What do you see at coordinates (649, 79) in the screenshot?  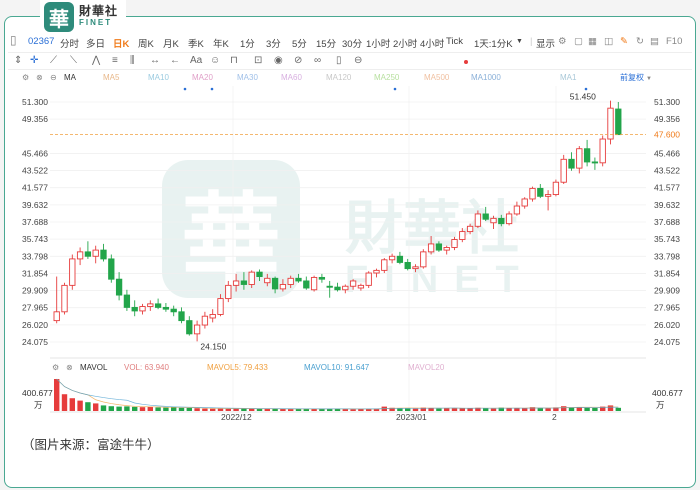 I see `adjust-dropdown-icon: ▼` at bounding box center [649, 79].